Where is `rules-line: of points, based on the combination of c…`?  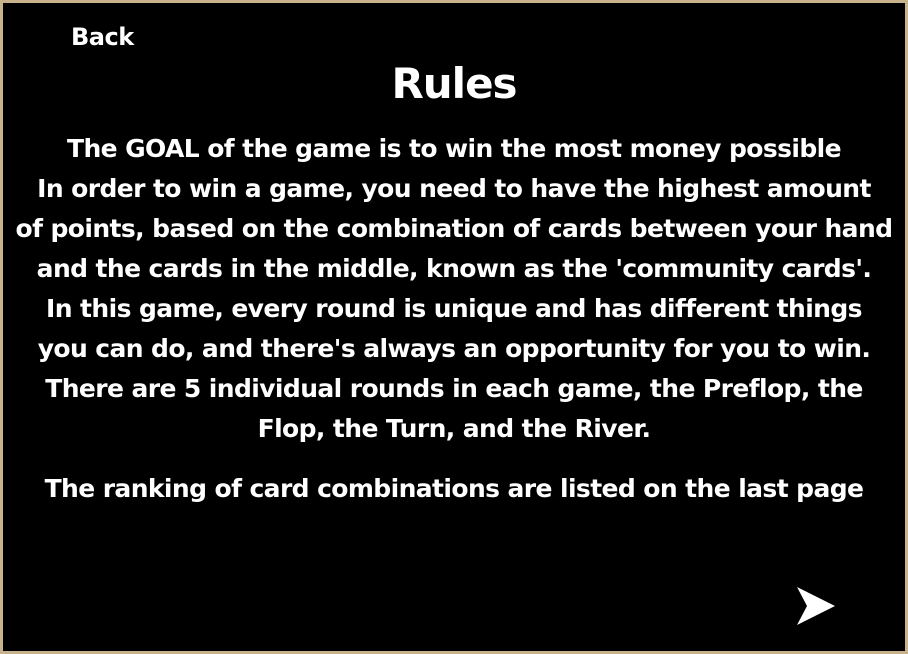
rules-line: of points, based on the combination of c… is located at coordinates (454, 228).